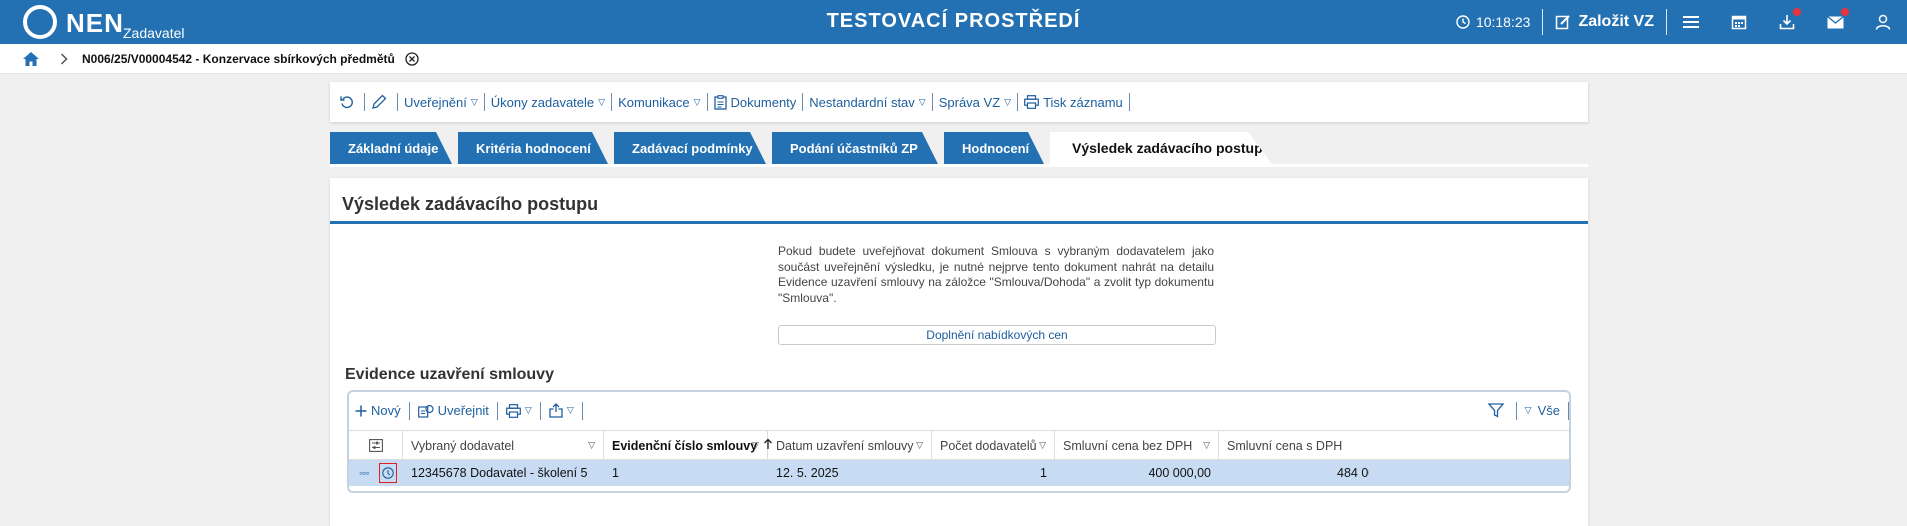 The image size is (1907, 526). I want to click on section-title: Evidence uzavření smlouvy, so click(449, 374).